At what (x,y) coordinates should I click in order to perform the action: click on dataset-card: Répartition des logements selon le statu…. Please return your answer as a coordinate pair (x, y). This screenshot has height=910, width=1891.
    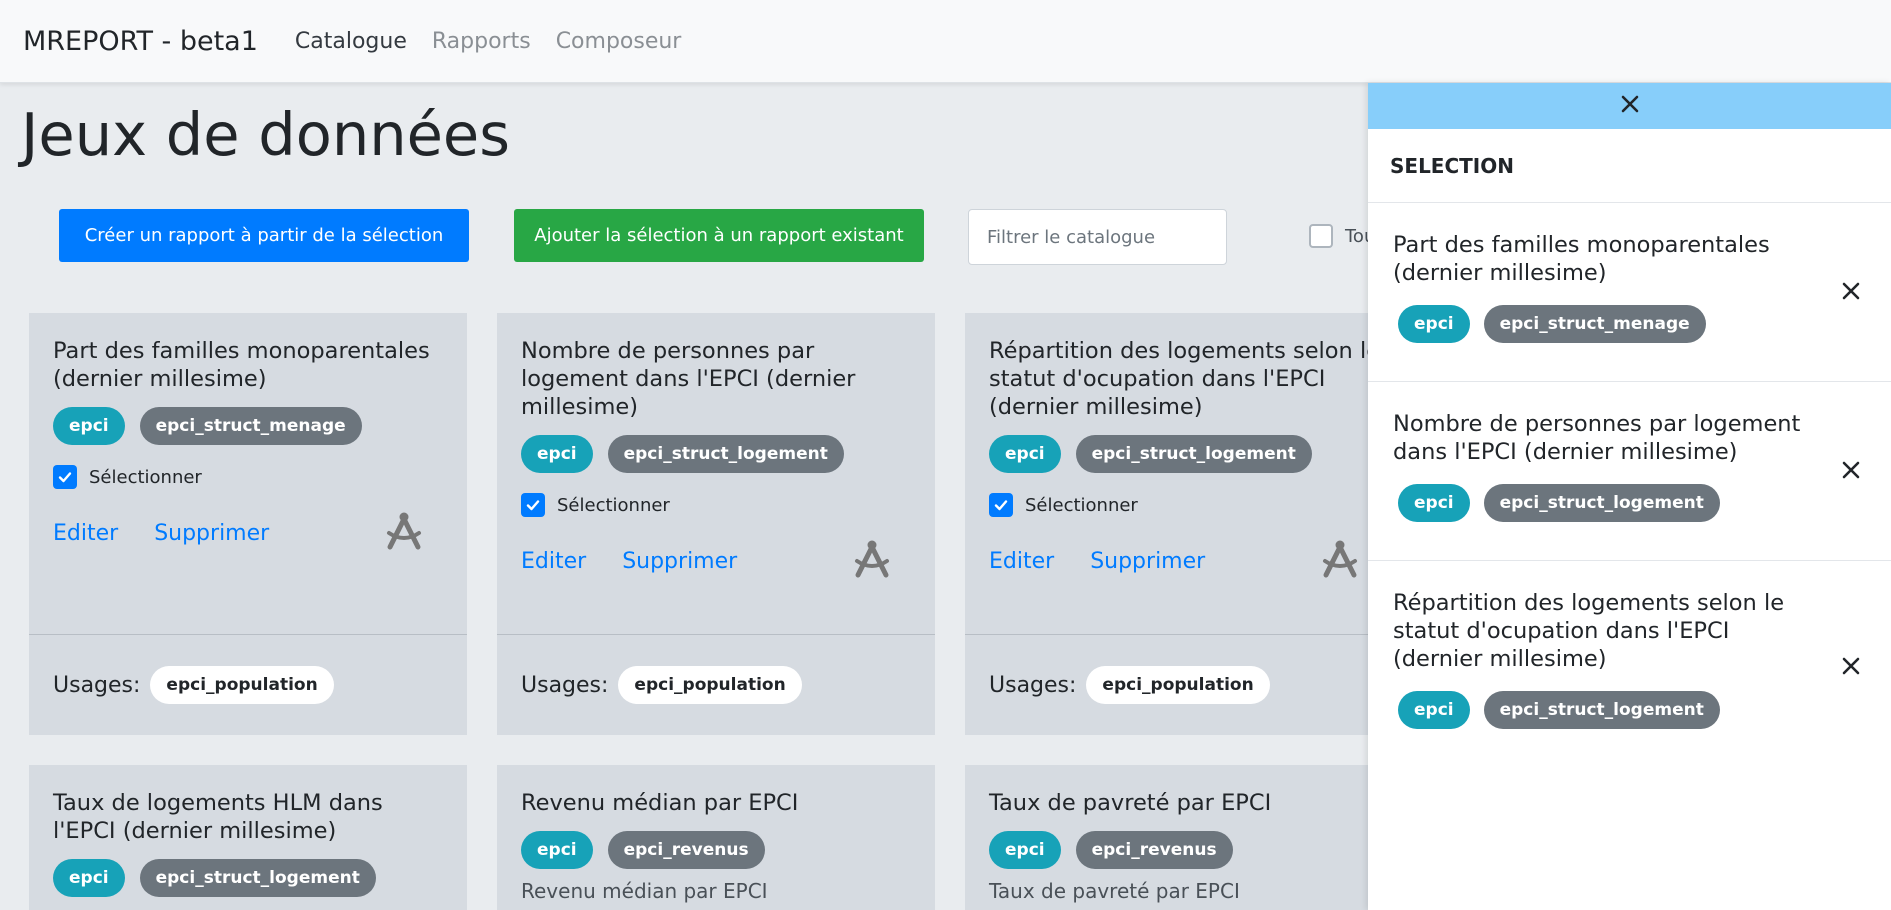
    Looking at the image, I should click on (1184, 524).